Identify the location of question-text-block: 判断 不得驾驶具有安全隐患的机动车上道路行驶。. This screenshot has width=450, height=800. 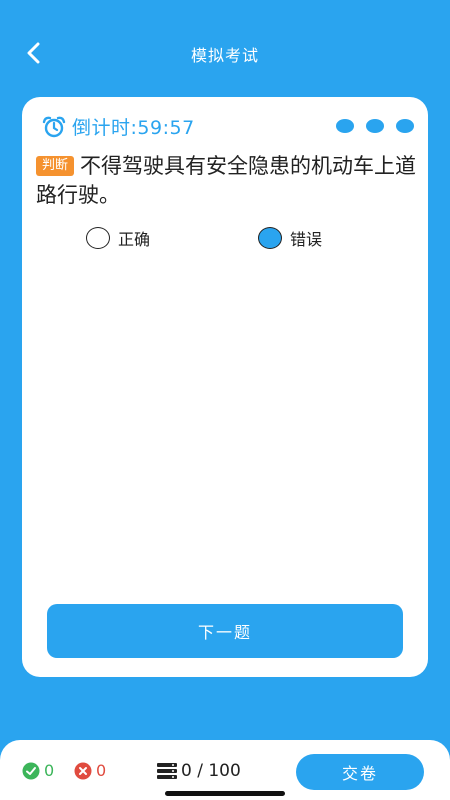
(226, 181).